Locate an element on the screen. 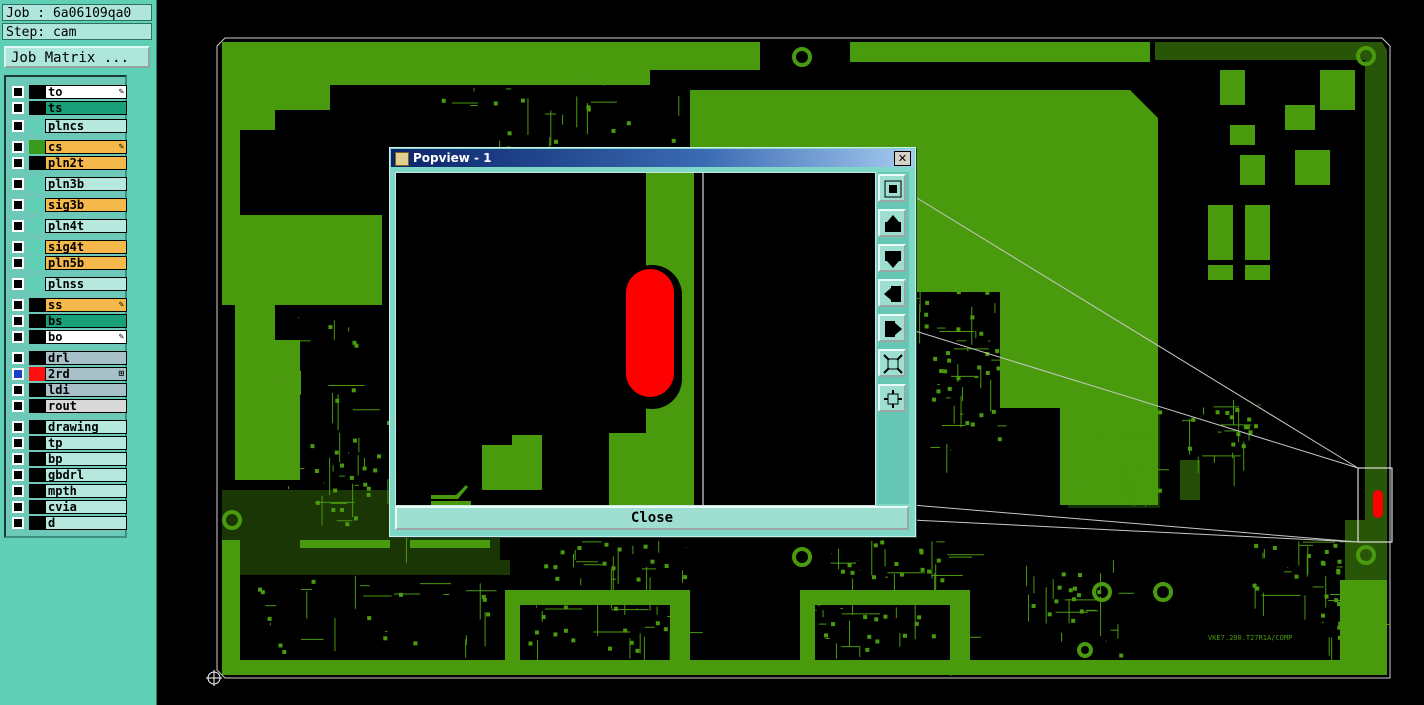 This screenshot has height=705, width=1424. layer-row-gbdrl: gbdrl is located at coordinates (68, 475).